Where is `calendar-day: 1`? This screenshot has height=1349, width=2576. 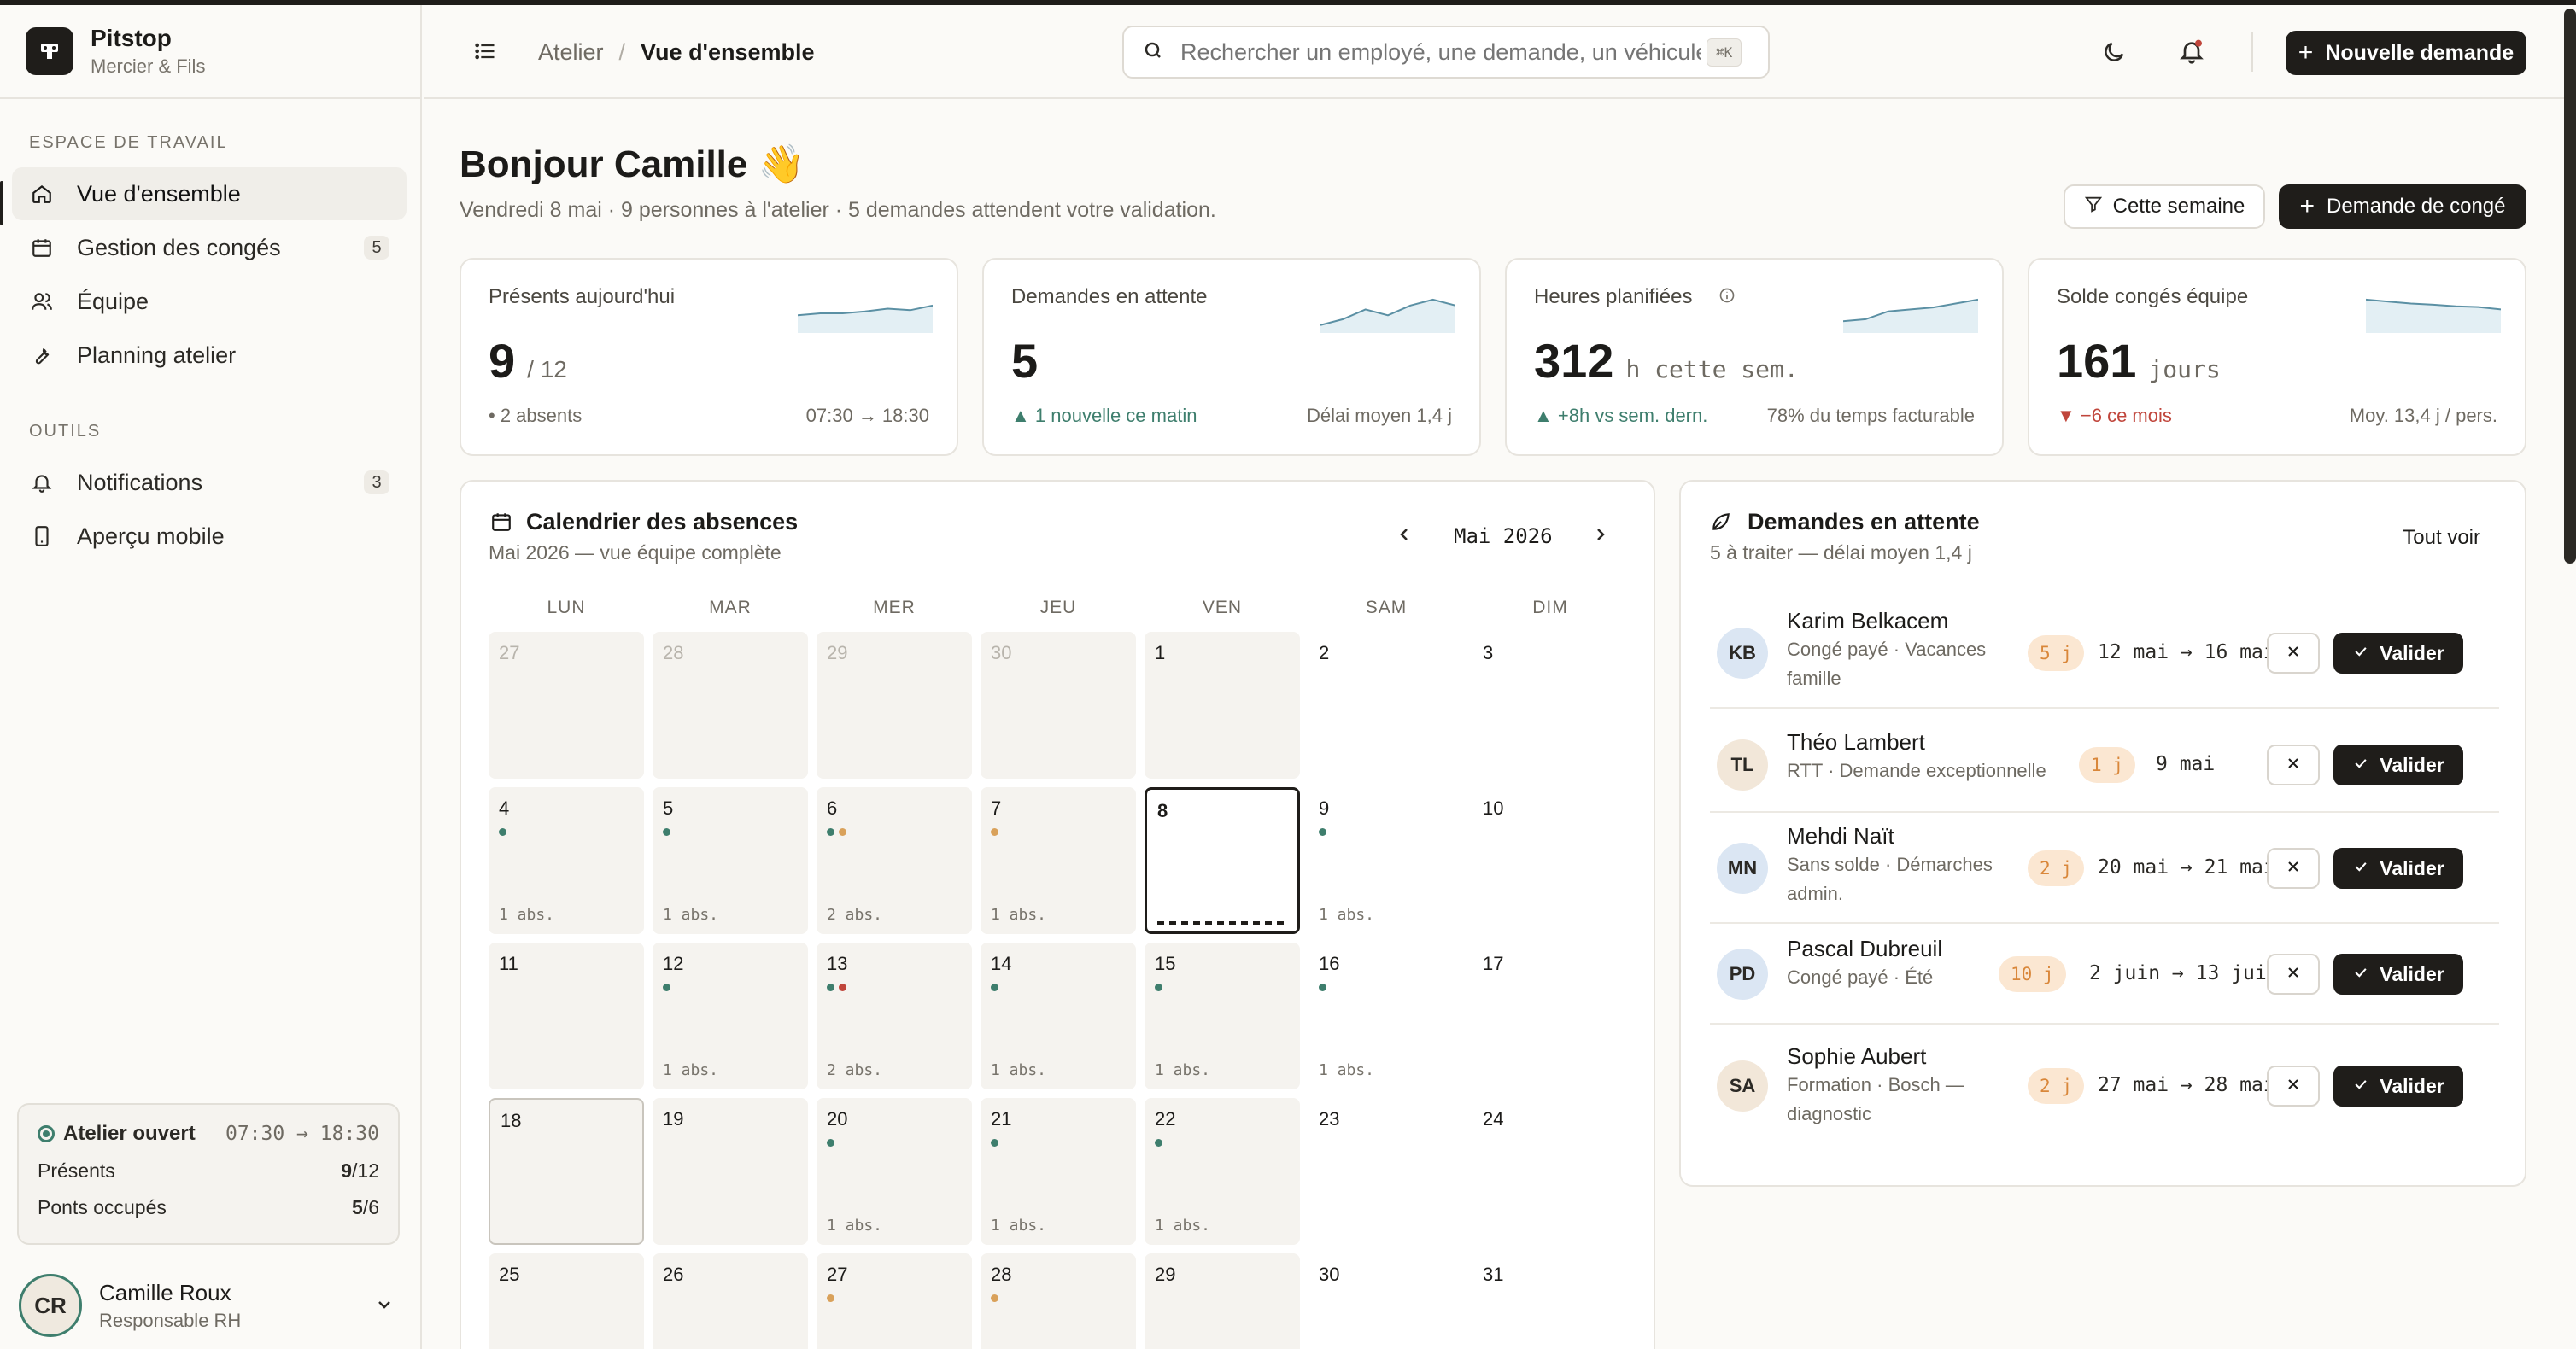
calendar-day: 1 is located at coordinates (1222, 706).